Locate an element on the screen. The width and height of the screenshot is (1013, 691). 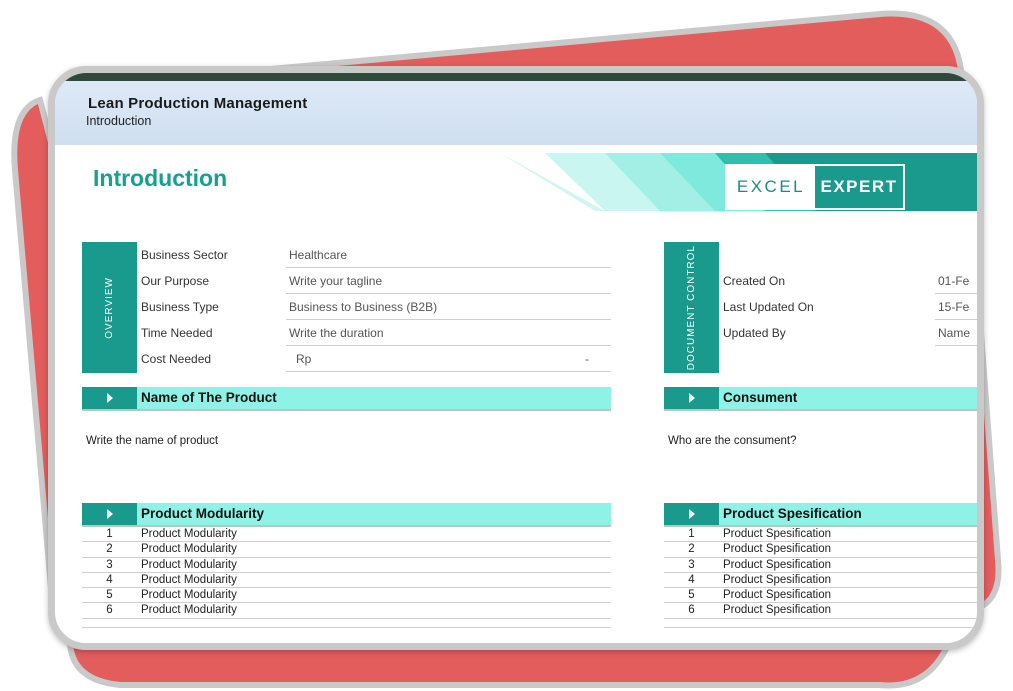
field-business-type: Business Type Business to Business (B2B) is located at coordinates (376, 308).